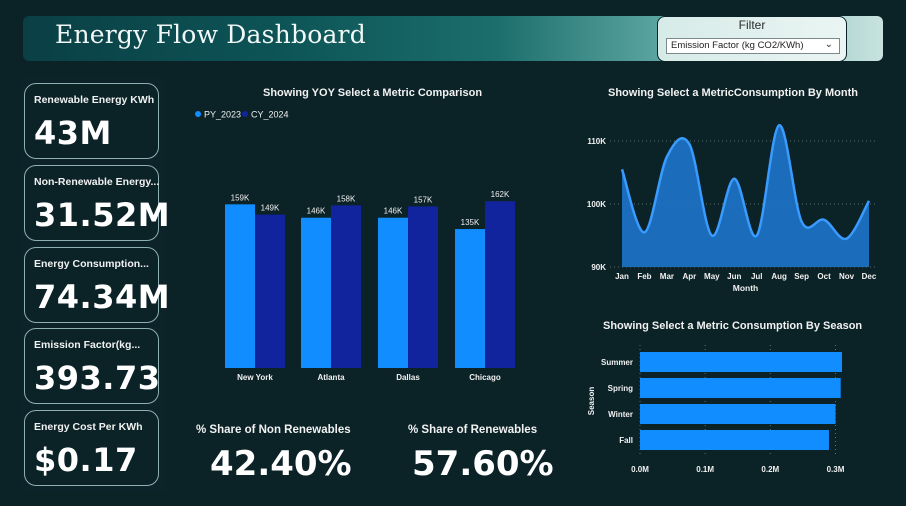 The height and width of the screenshot is (506, 906). Describe the element at coordinates (598, 267) in the screenshot. I see `y-tick-label: 90K` at that location.